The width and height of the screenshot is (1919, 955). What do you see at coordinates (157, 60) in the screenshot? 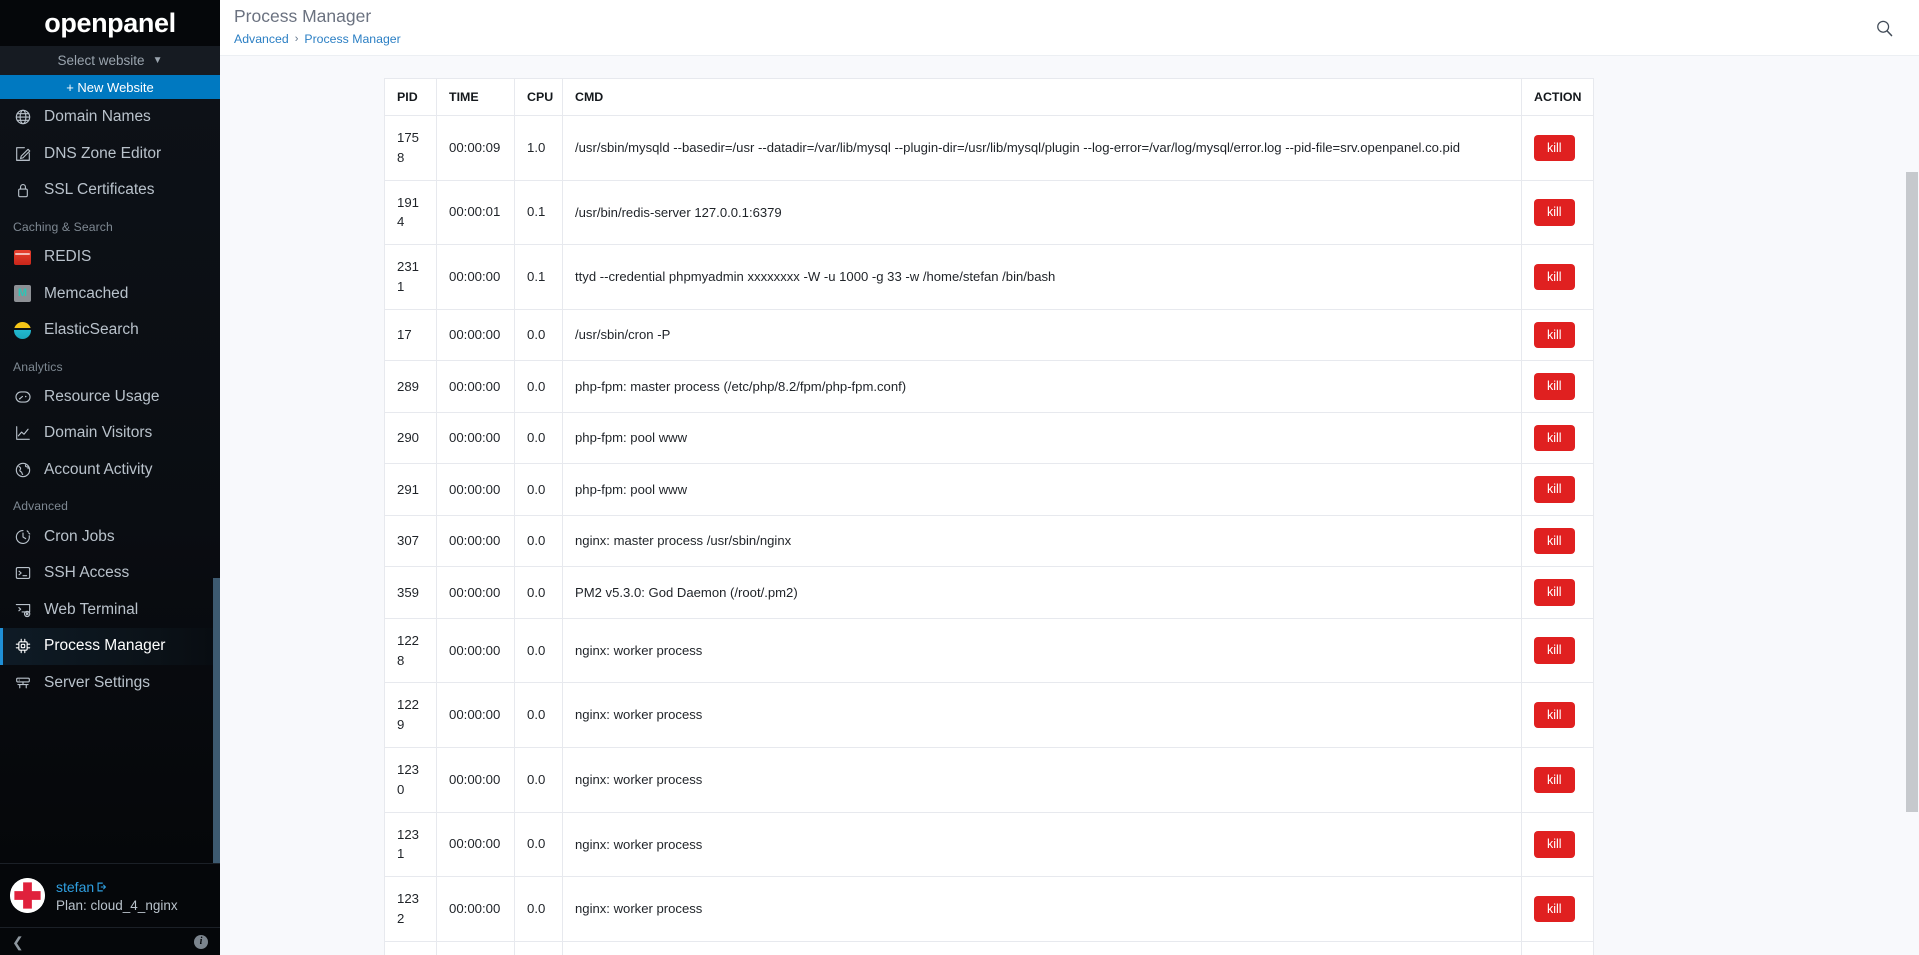
I see `chevron-down-icon: ▼` at bounding box center [157, 60].